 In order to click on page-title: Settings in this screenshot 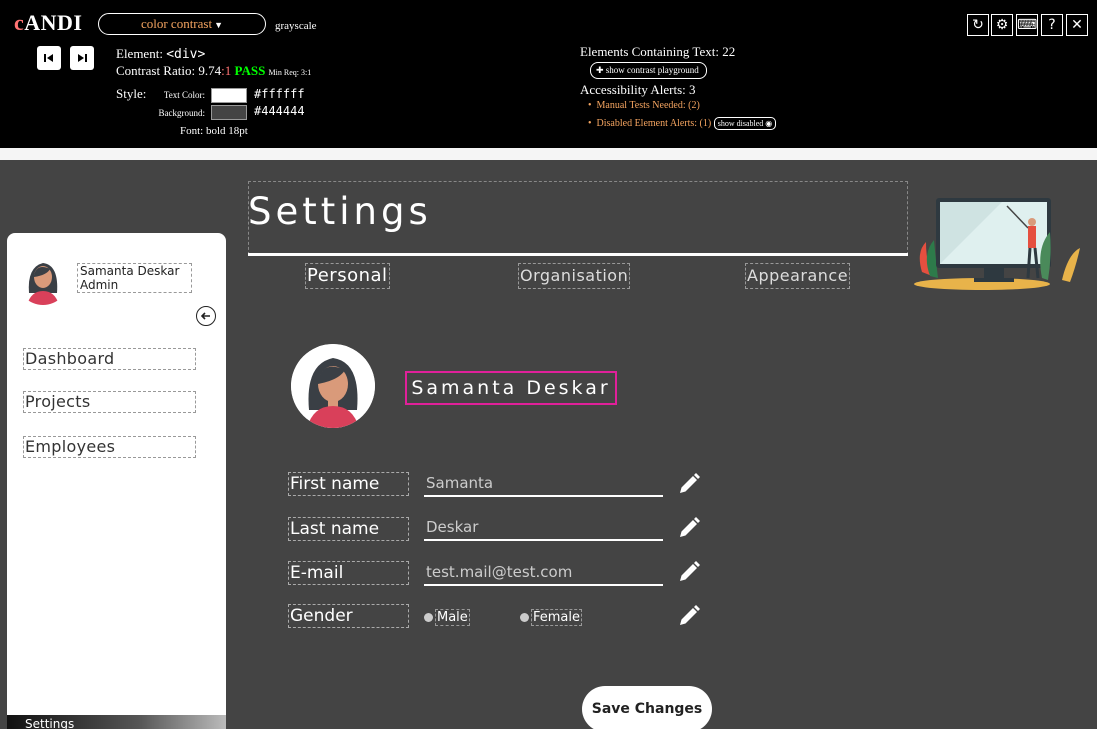, I will do `click(340, 211)`.